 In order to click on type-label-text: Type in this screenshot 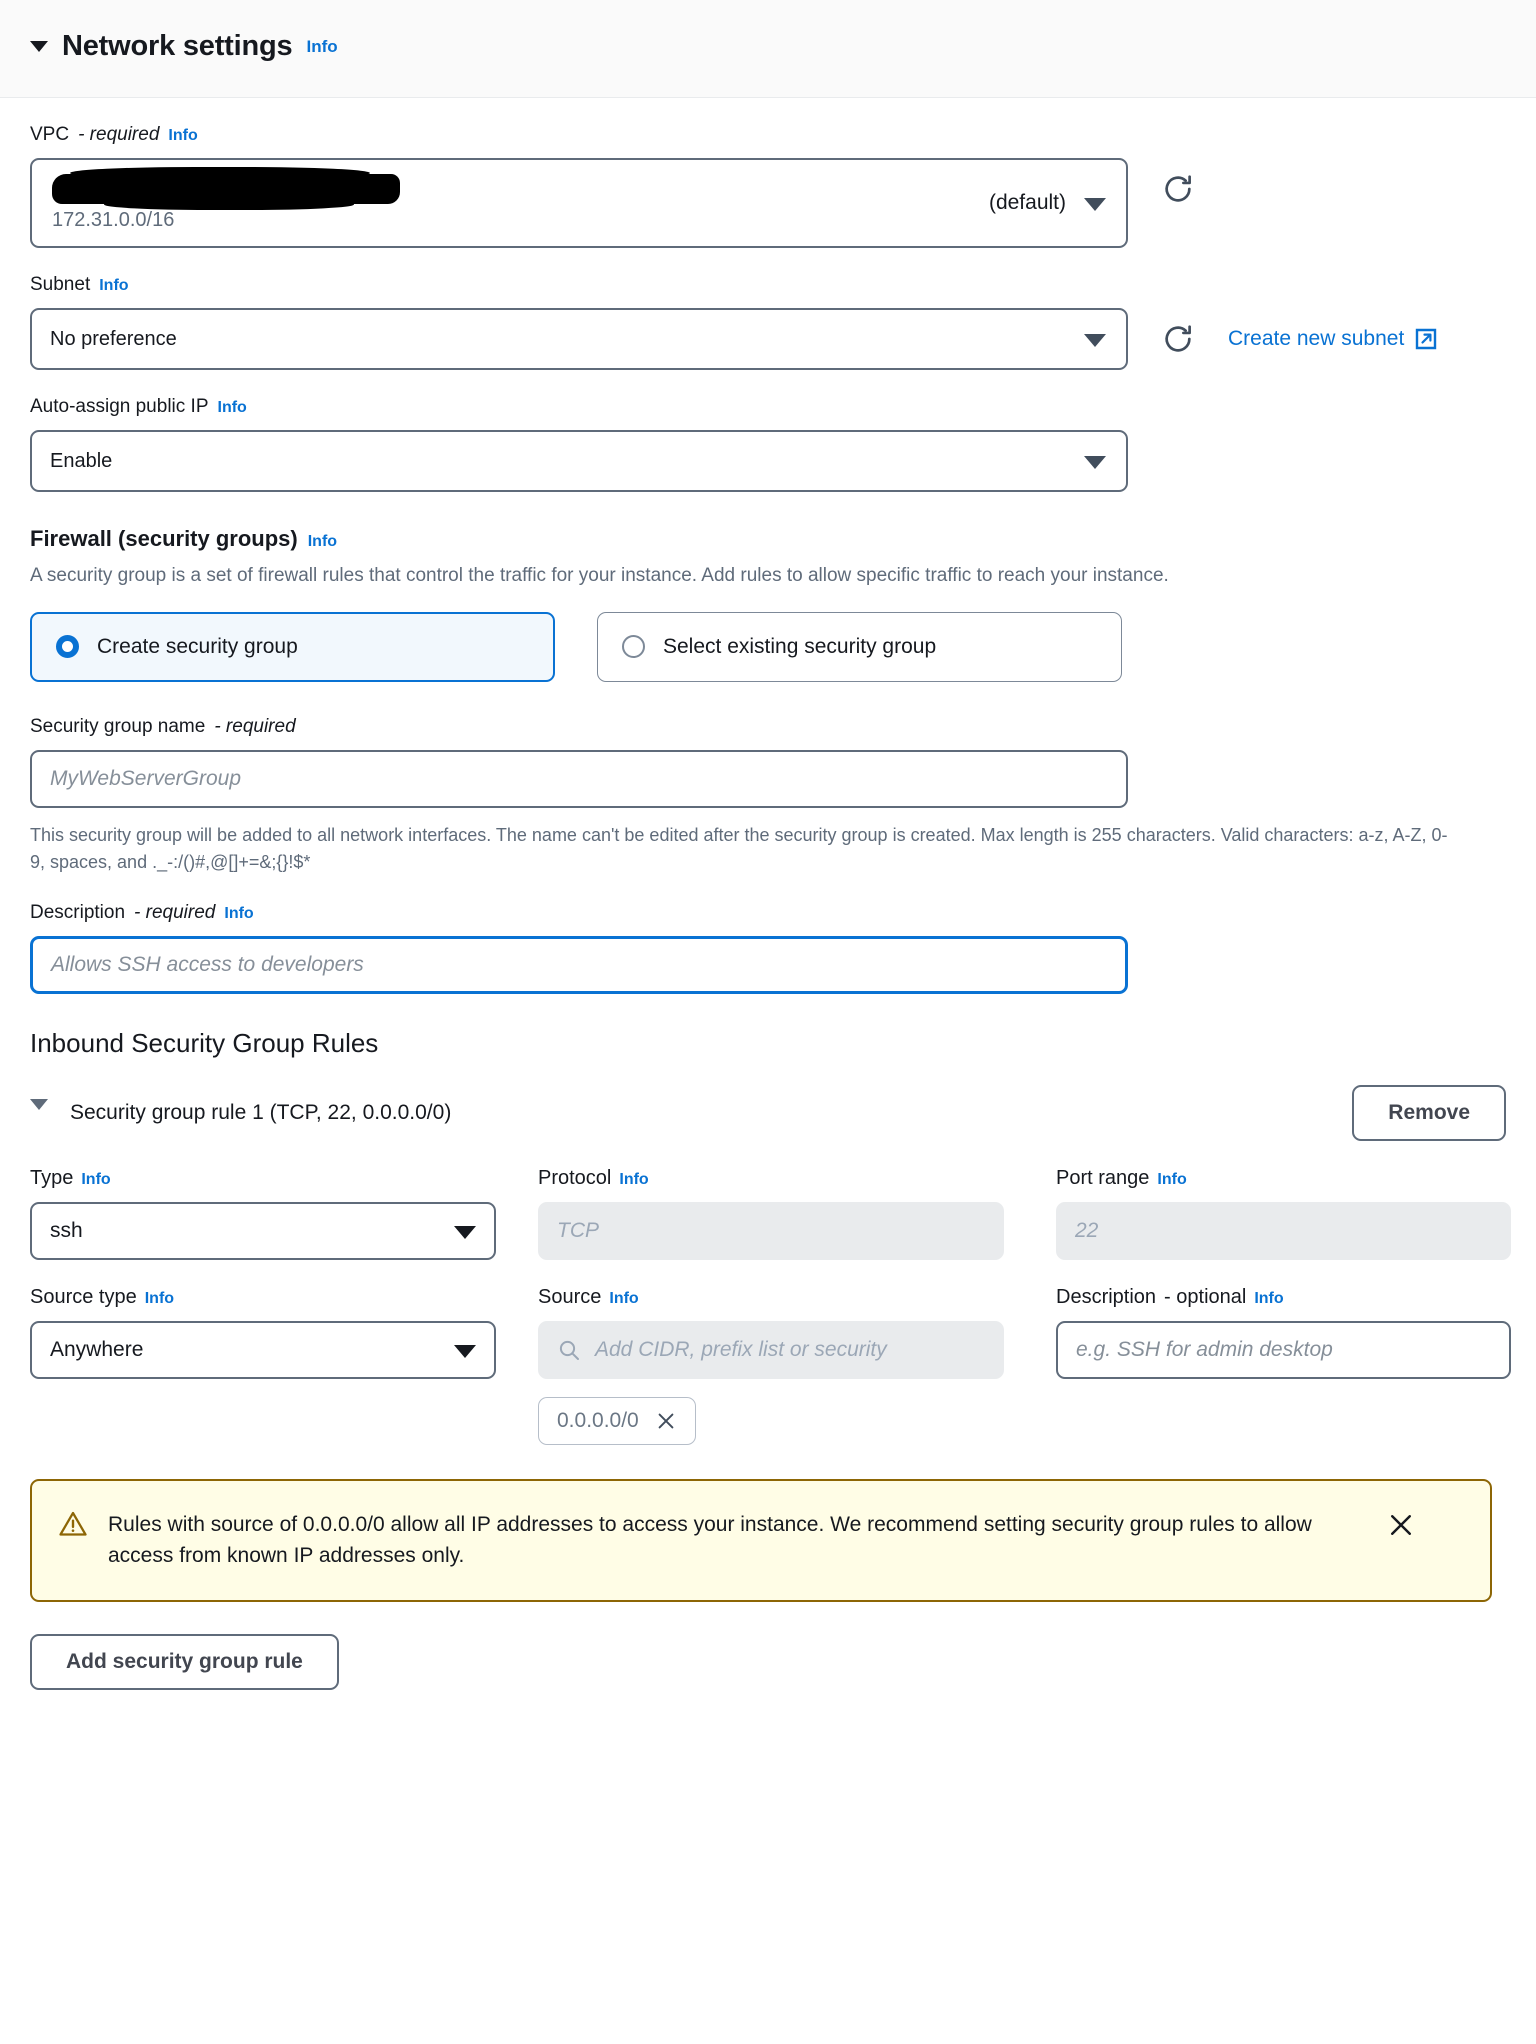, I will do `click(52, 1177)`.